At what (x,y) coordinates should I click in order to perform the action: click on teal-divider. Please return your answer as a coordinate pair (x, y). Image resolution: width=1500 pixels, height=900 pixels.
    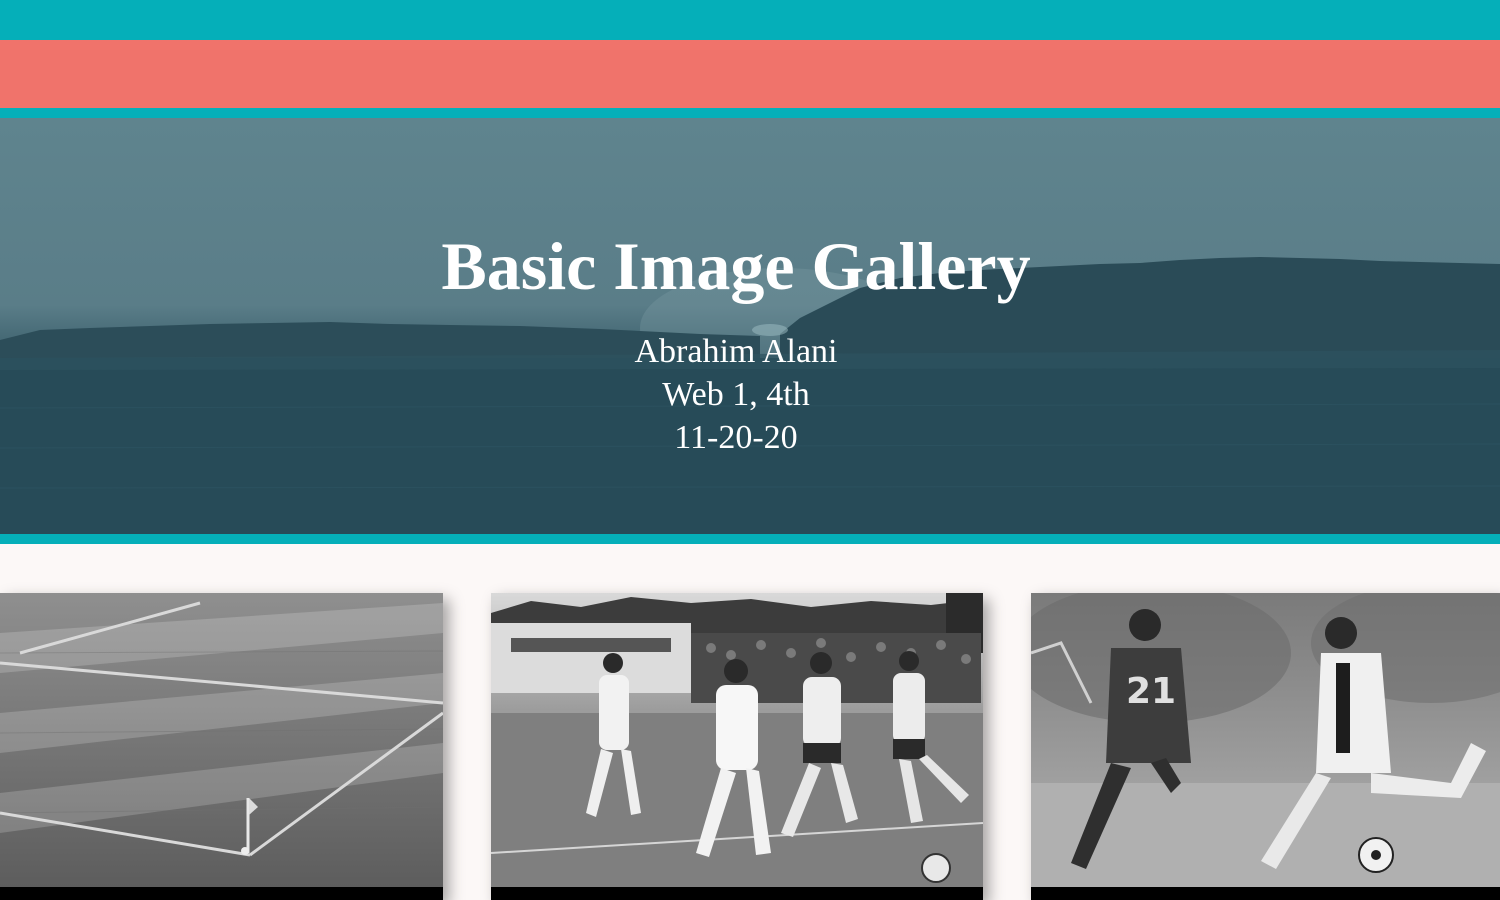
    Looking at the image, I should click on (750, 113).